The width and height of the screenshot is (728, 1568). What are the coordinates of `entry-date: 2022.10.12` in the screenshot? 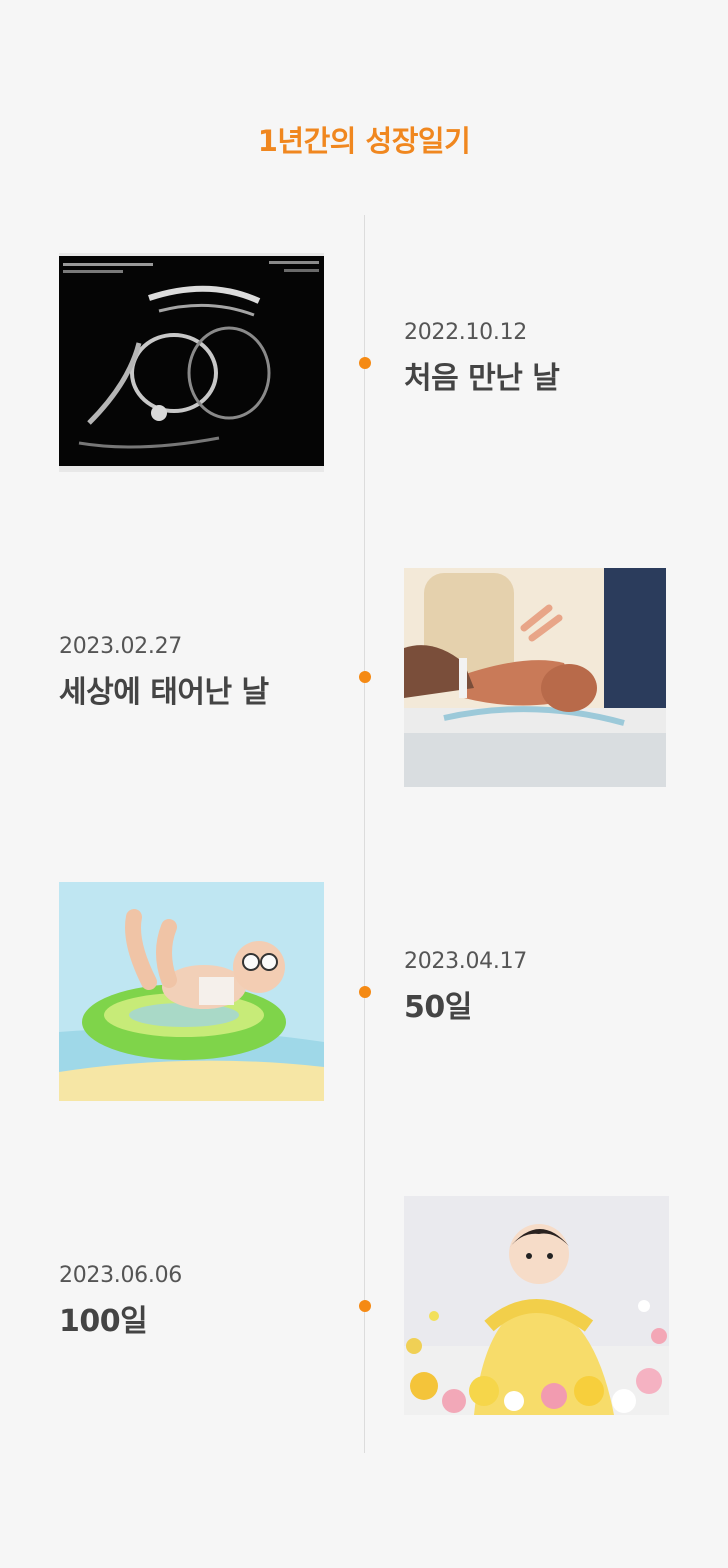 It's located at (465, 332).